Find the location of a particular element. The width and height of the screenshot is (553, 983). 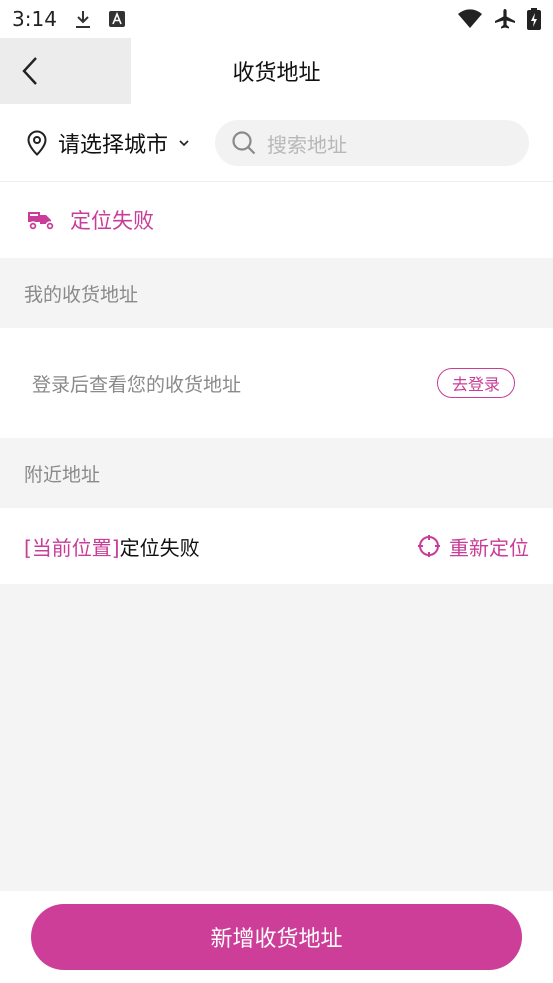

nearby-addresses-header: 附近地址 is located at coordinates (276, 473).